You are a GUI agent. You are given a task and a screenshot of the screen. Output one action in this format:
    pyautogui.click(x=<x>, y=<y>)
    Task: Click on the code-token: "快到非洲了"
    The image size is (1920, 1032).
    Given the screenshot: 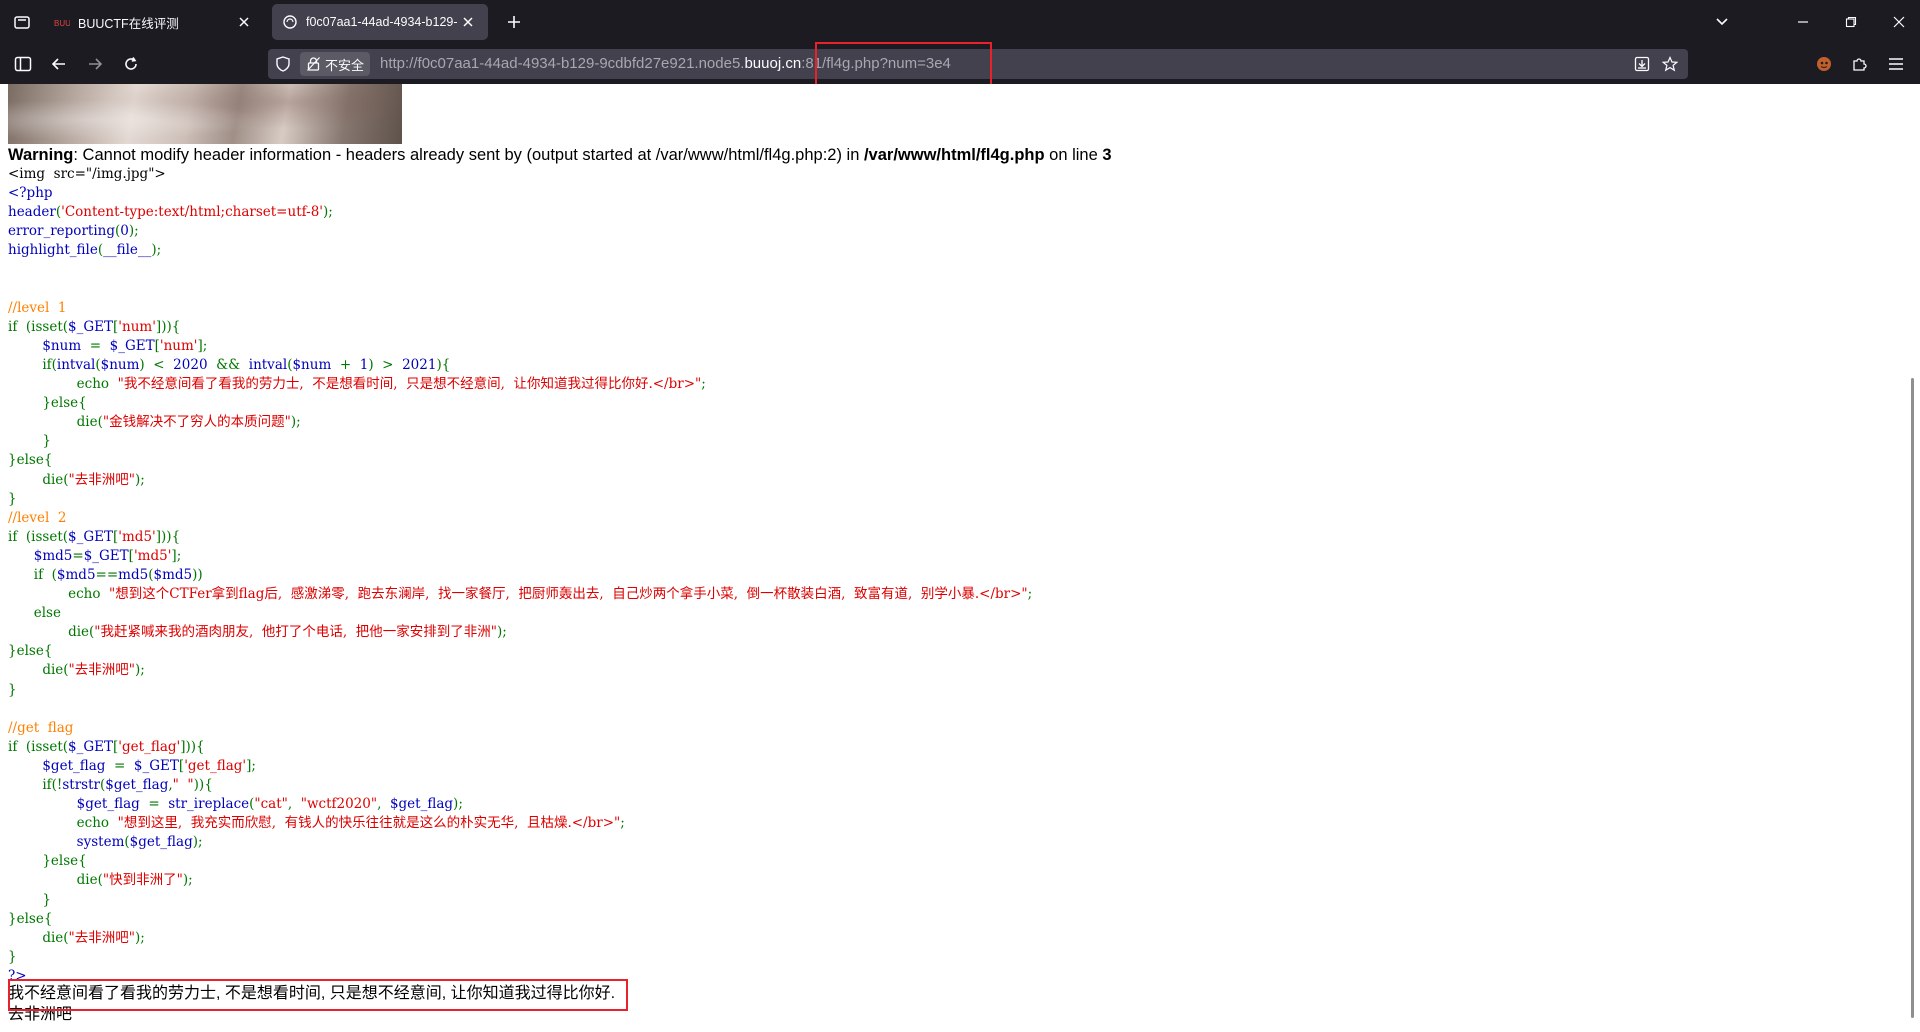 What is the action you would take?
    pyautogui.click(x=142, y=880)
    